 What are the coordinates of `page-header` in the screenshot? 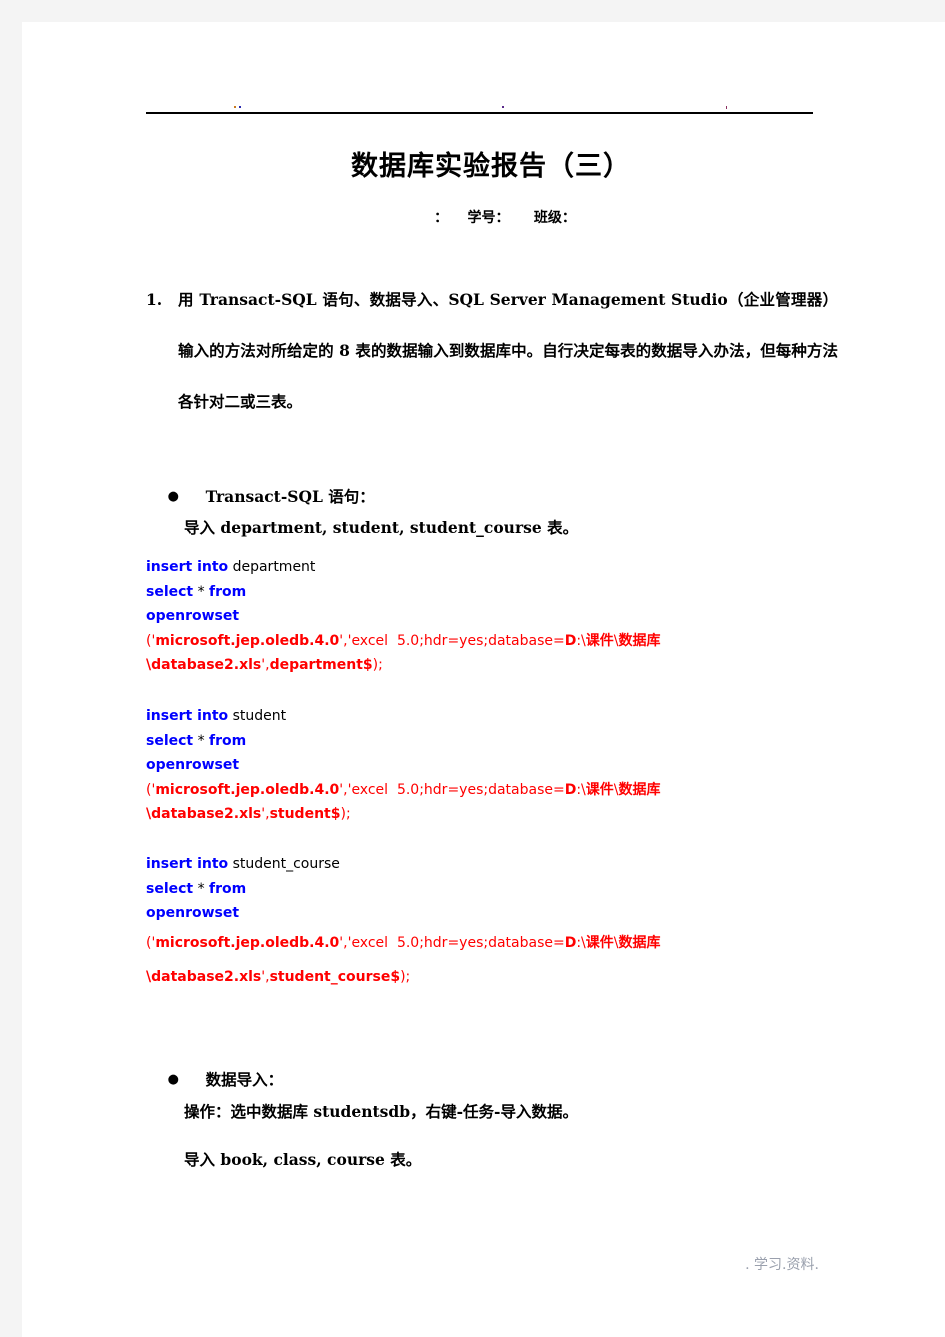 It's located at (479, 104).